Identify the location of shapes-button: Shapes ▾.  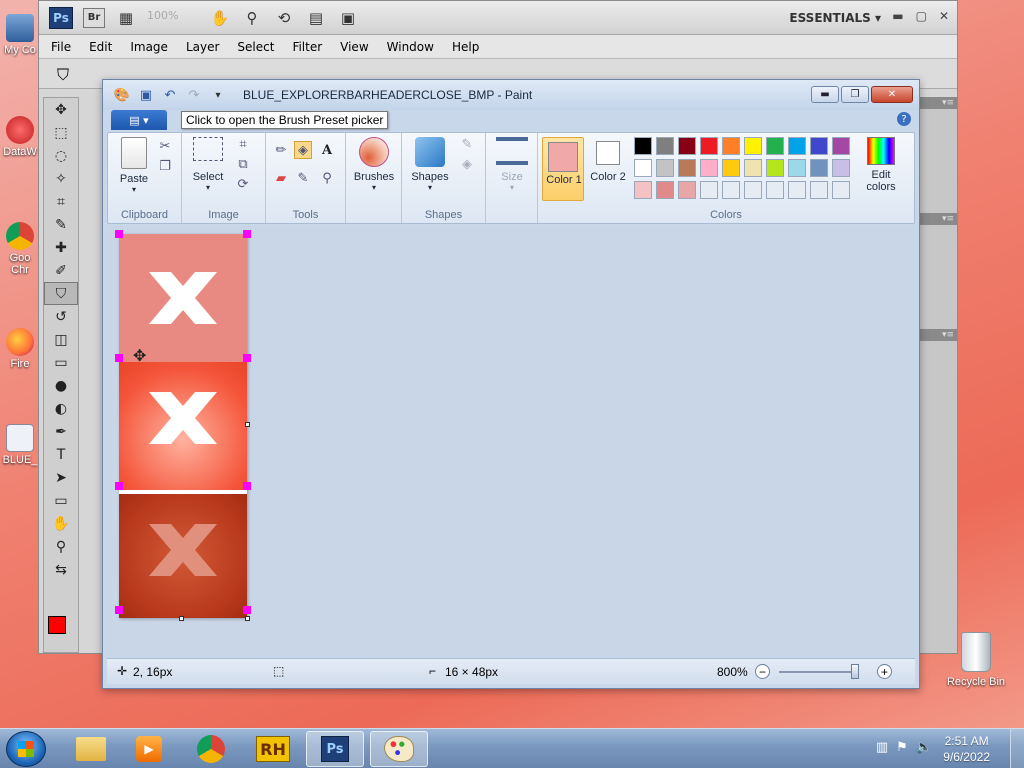
(430, 164).